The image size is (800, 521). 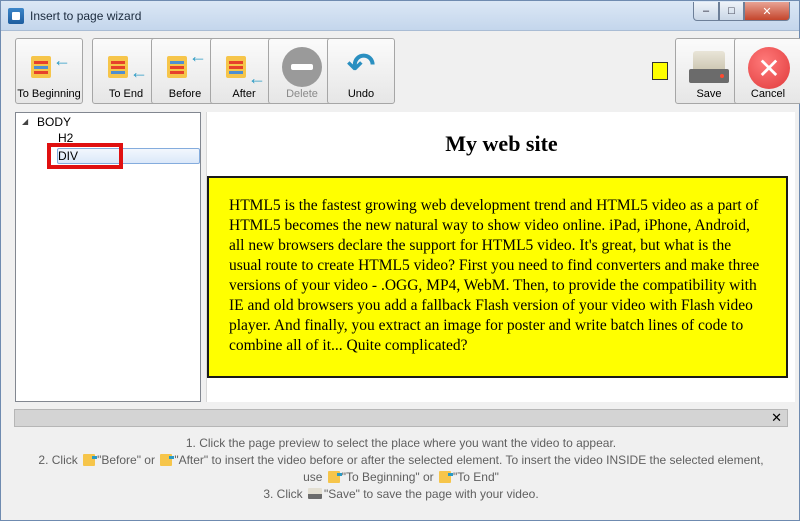 I want to click on to-end-button: ← To End, so click(x=126, y=71).